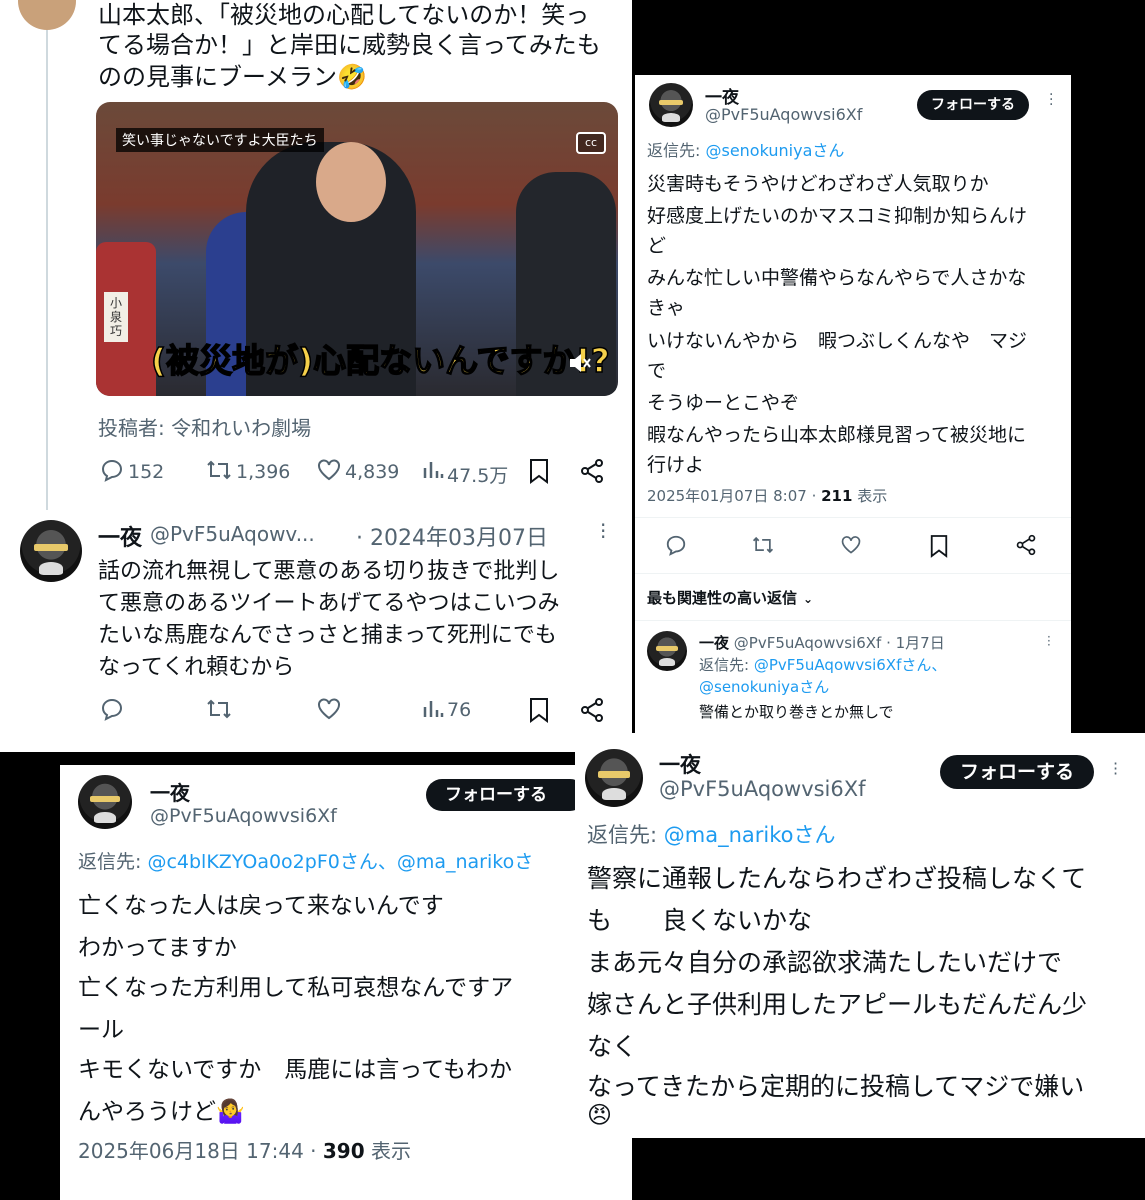 The width and height of the screenshot is (1145, 1200). What do you see at coordinates (329, 571) in the screenshot?
I see `reply-text-line: 話の流れ無視して悪意のある切り抜きで批判し` at bounding box center [329, 571].